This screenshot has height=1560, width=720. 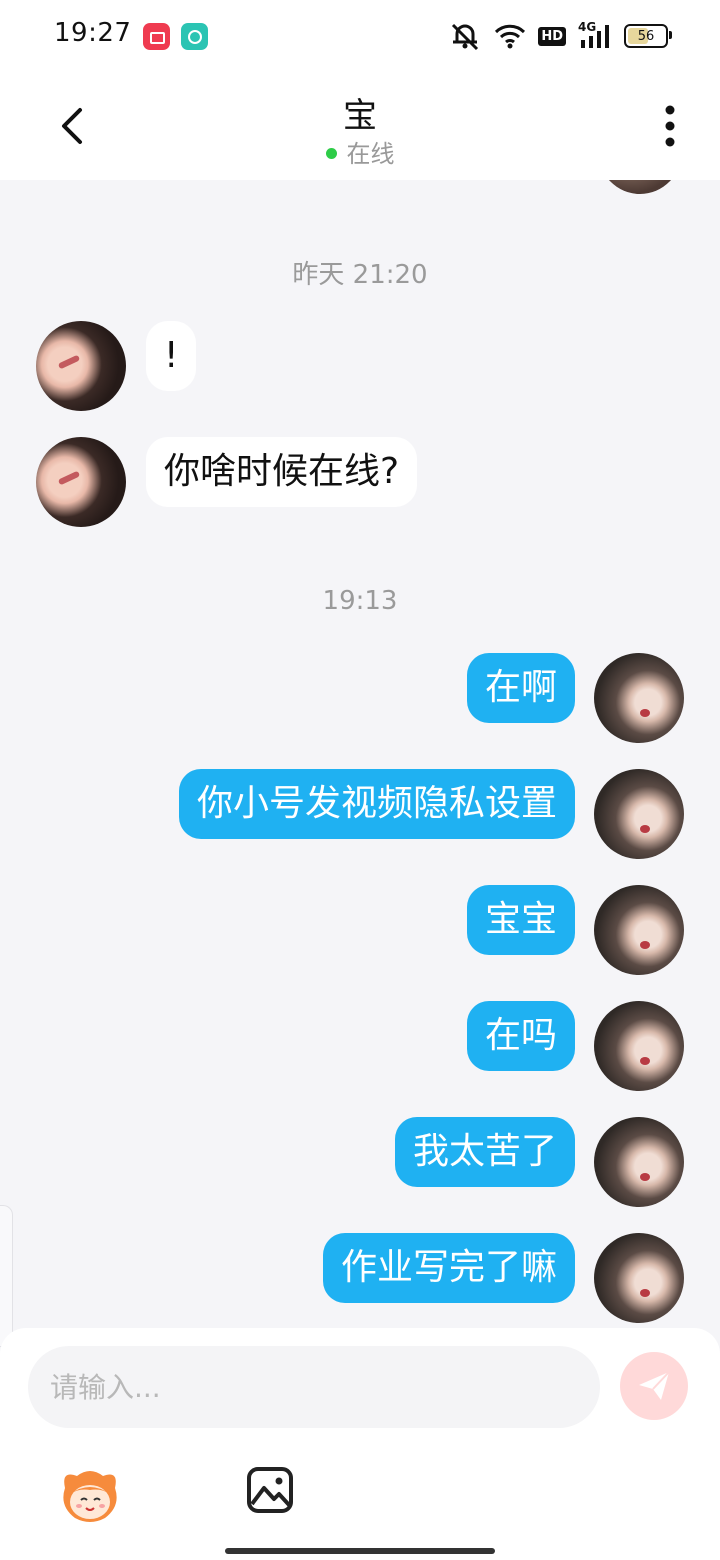 What do you see at coordinates (448, 1268) in the screenshot?
I see `outgoing-message: 作业写完了嘛` at bounding box center [448, 1268].